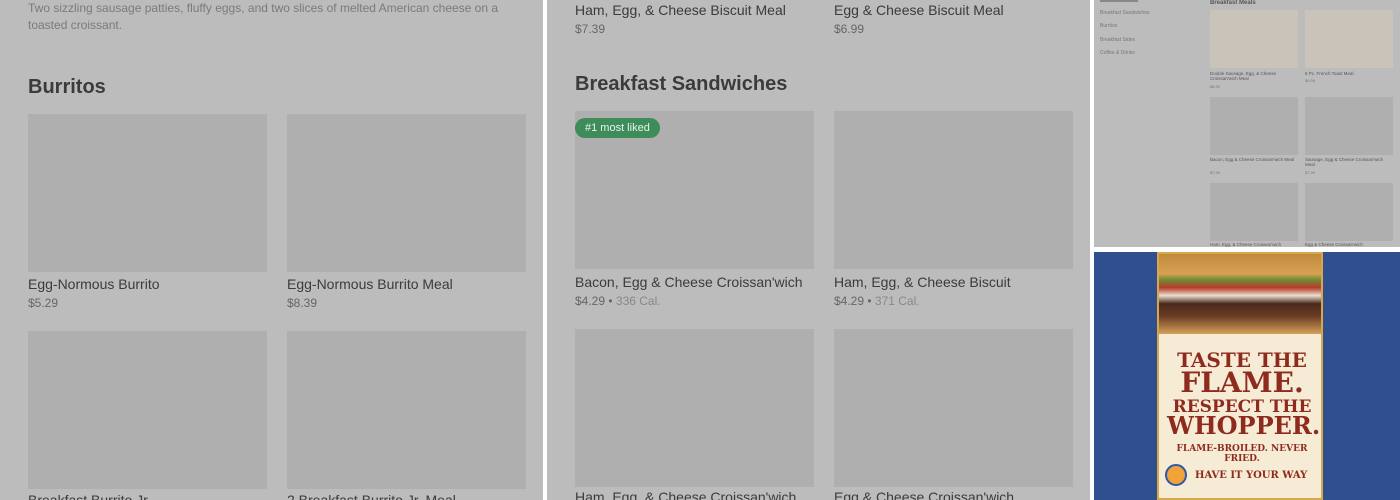 This screenshot has width=1400, height=500. Describe the element at coordinates (919, 10) in the screenshot. I see `menu-item-name: Egg & Cheese Biscuit Meal` at that location.